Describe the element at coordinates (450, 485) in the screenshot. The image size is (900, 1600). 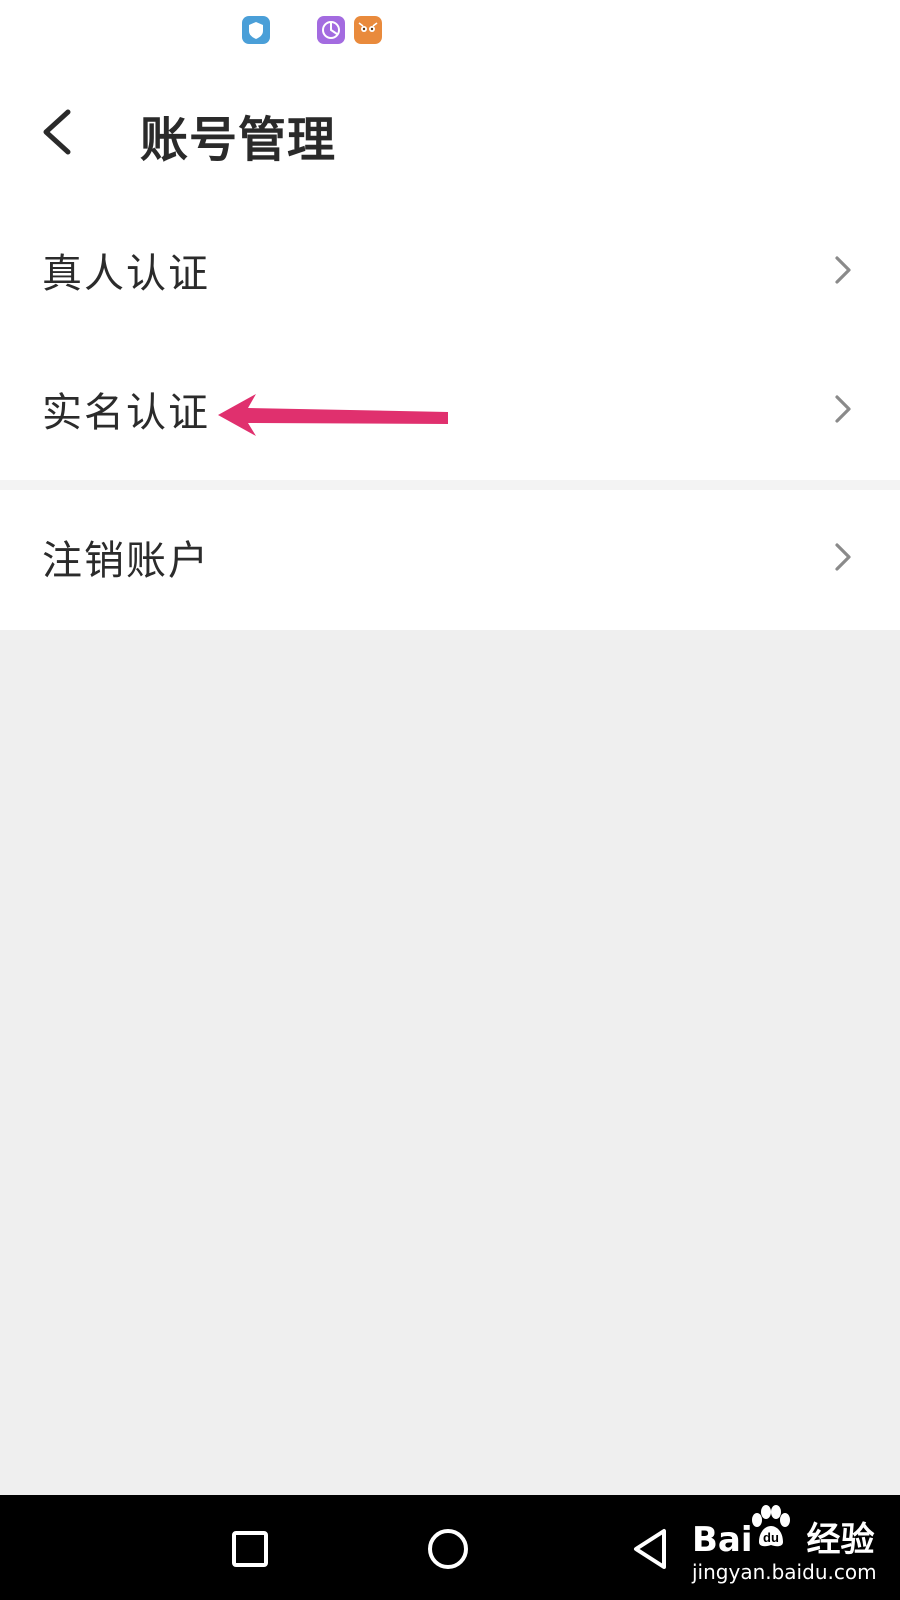
I see `section-divider` at that location.